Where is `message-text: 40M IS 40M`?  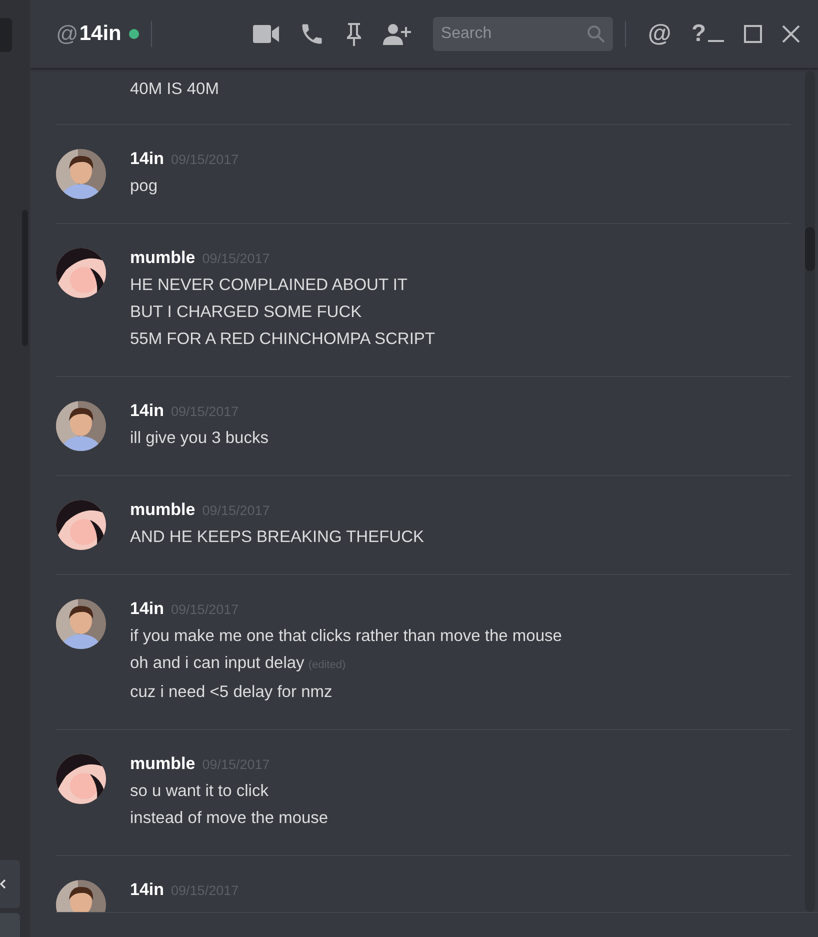 message-text: 40M IS 40M is located at coordinates (175, 89).